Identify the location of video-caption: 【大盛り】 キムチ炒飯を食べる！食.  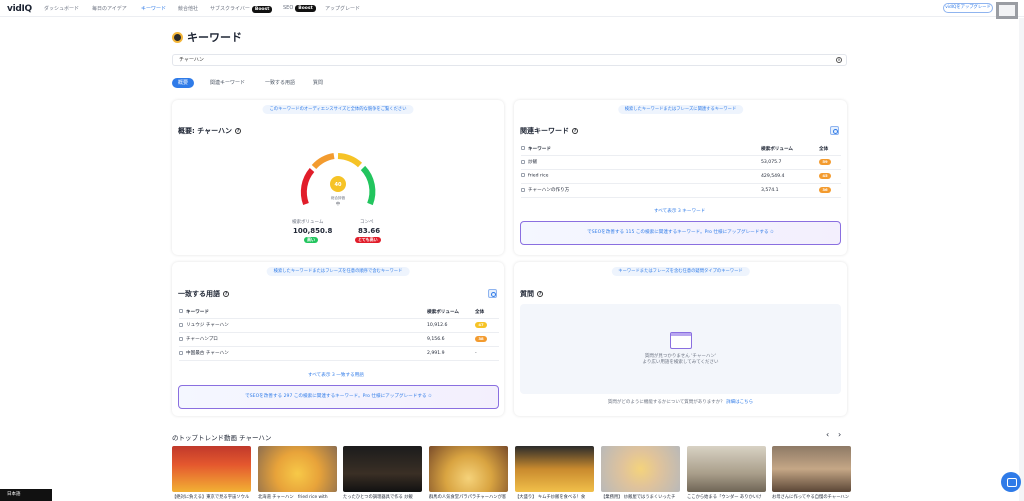
(554, 497).